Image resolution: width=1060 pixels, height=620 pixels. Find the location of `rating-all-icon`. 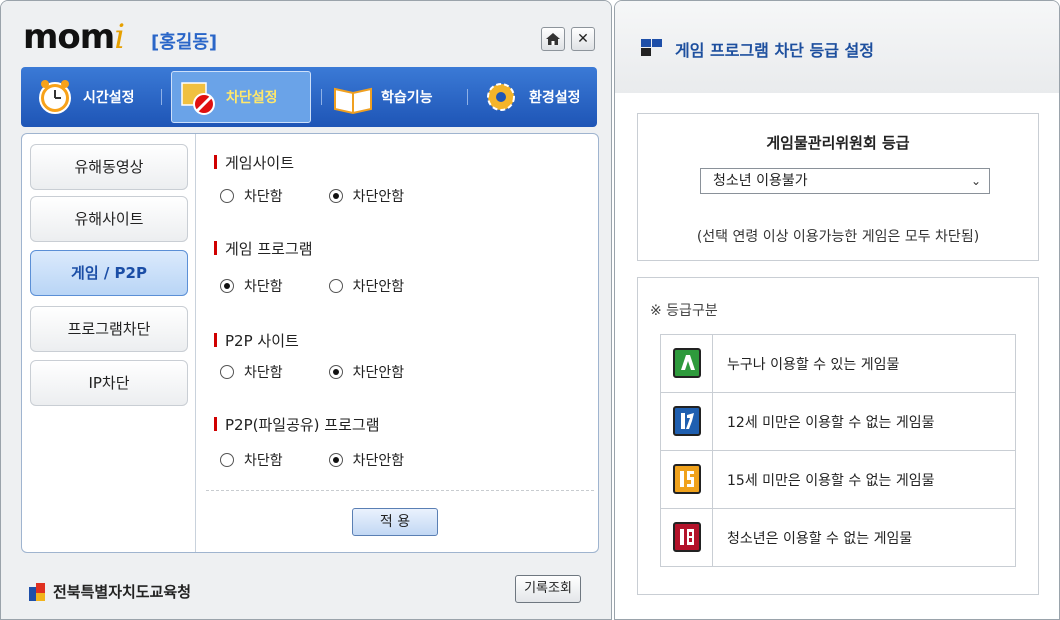

rating-all-icon is located at coordinates (686, 362).